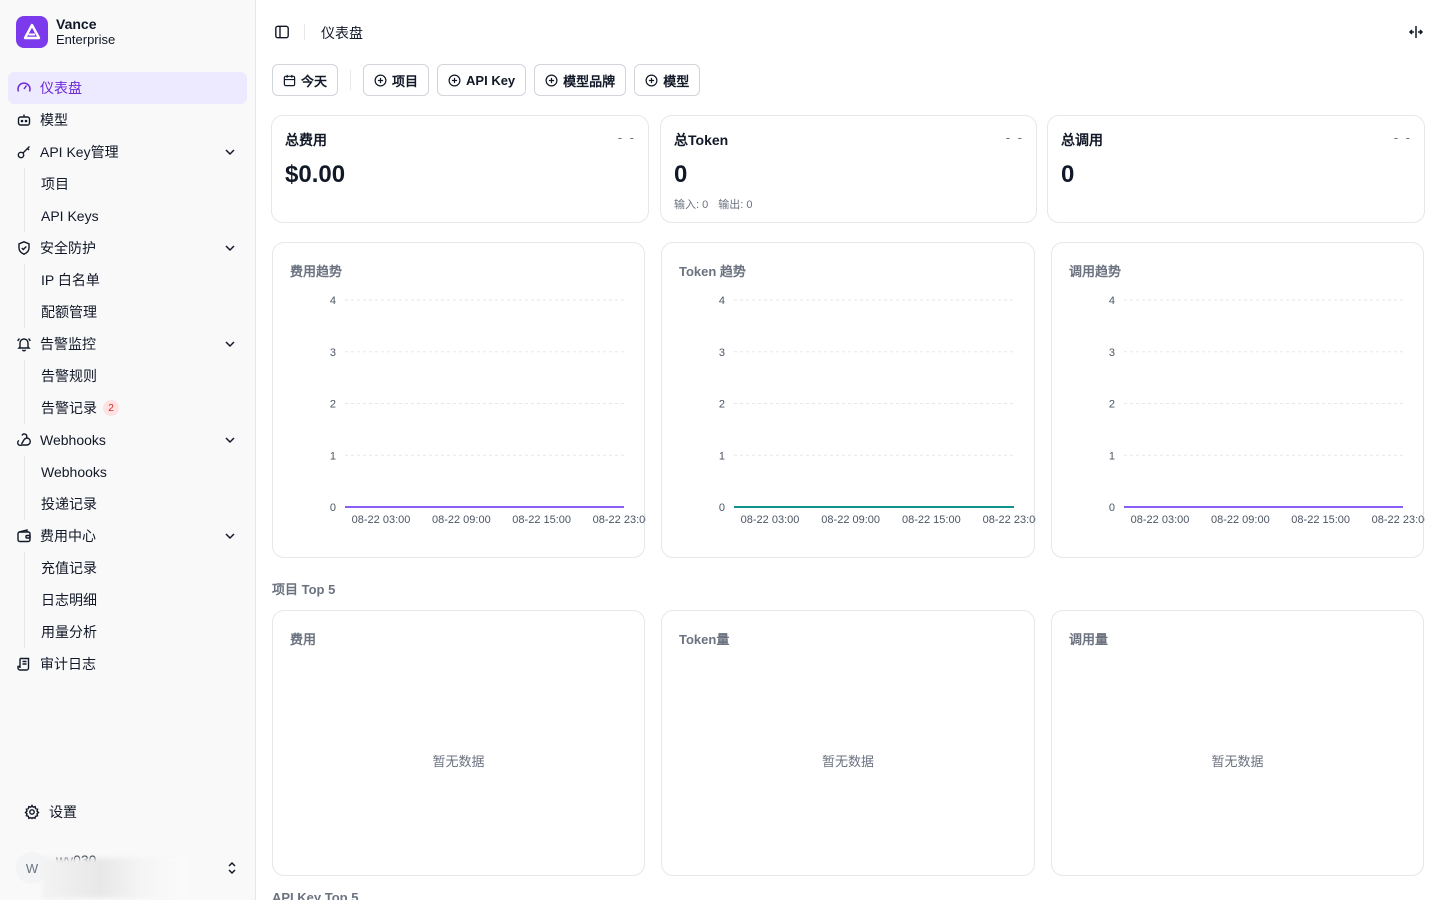 This screenshot has height=900, width=1440. Describe the element at coordinates (144, 408) in the screenshot. I see `sidebar-item-alert-records: 告警记录 2` at that location.